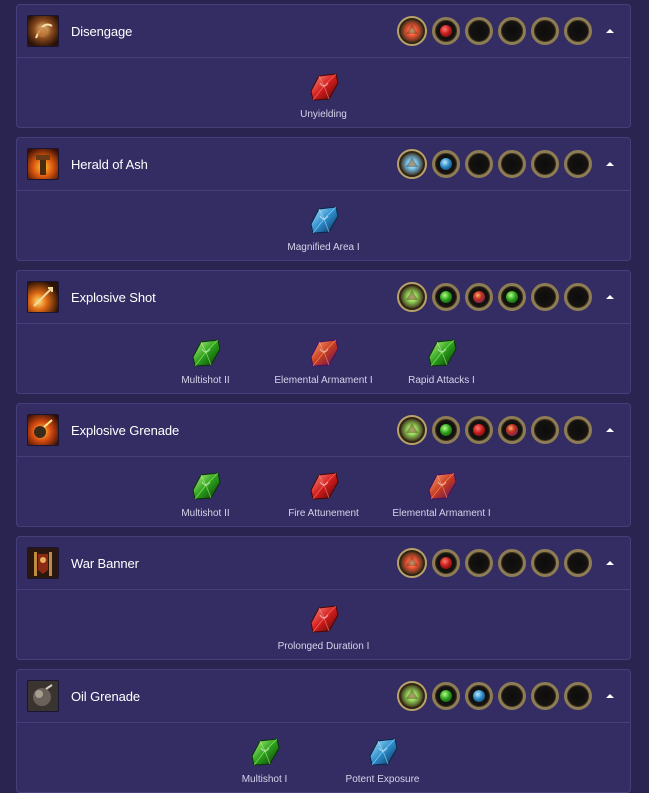 The height and width of the screenshot is (793, 649). What do you see at coordinates (323, 31) in the screenshot?
I see `skill-card-header: Disengage` at bounding box center [323, 31].